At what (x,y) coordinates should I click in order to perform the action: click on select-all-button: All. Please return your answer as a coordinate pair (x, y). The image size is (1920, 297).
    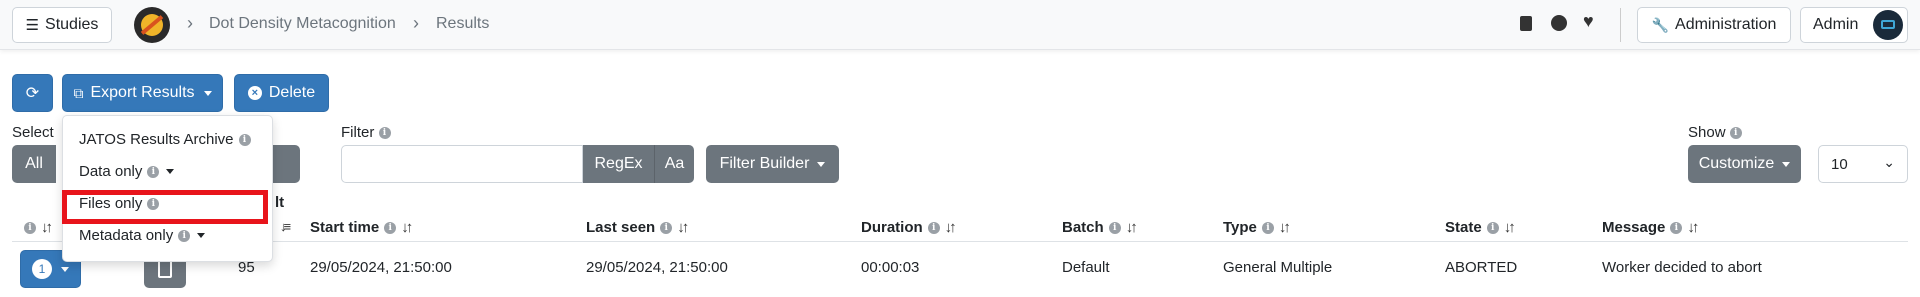
    Looking at the image, I should click on (34, 164).